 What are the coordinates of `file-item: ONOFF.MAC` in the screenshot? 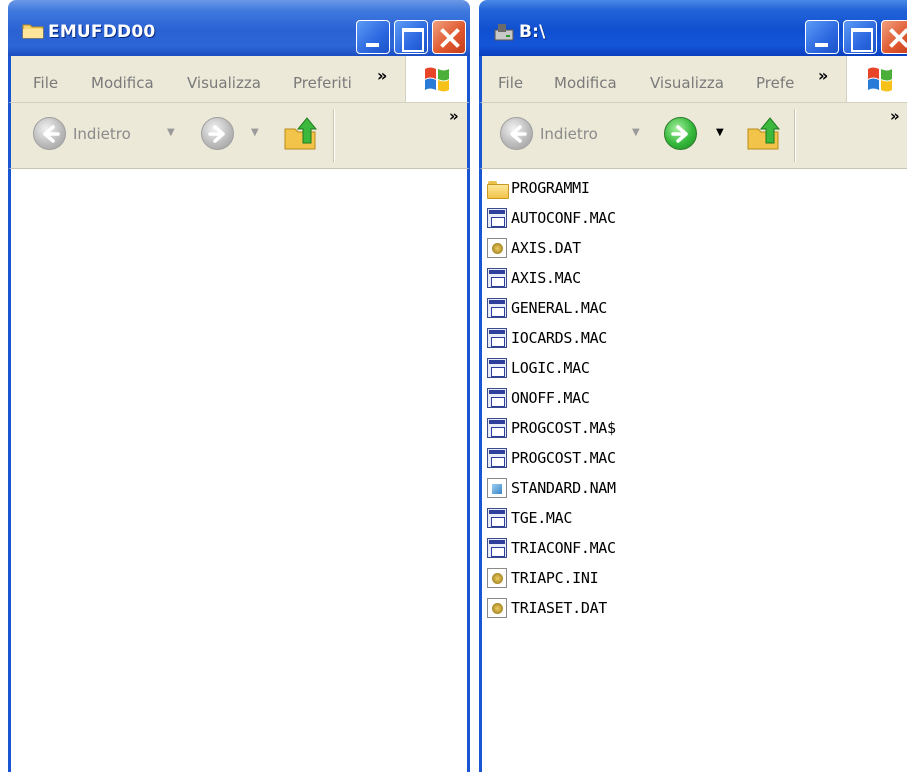 It's located at (551, 398).